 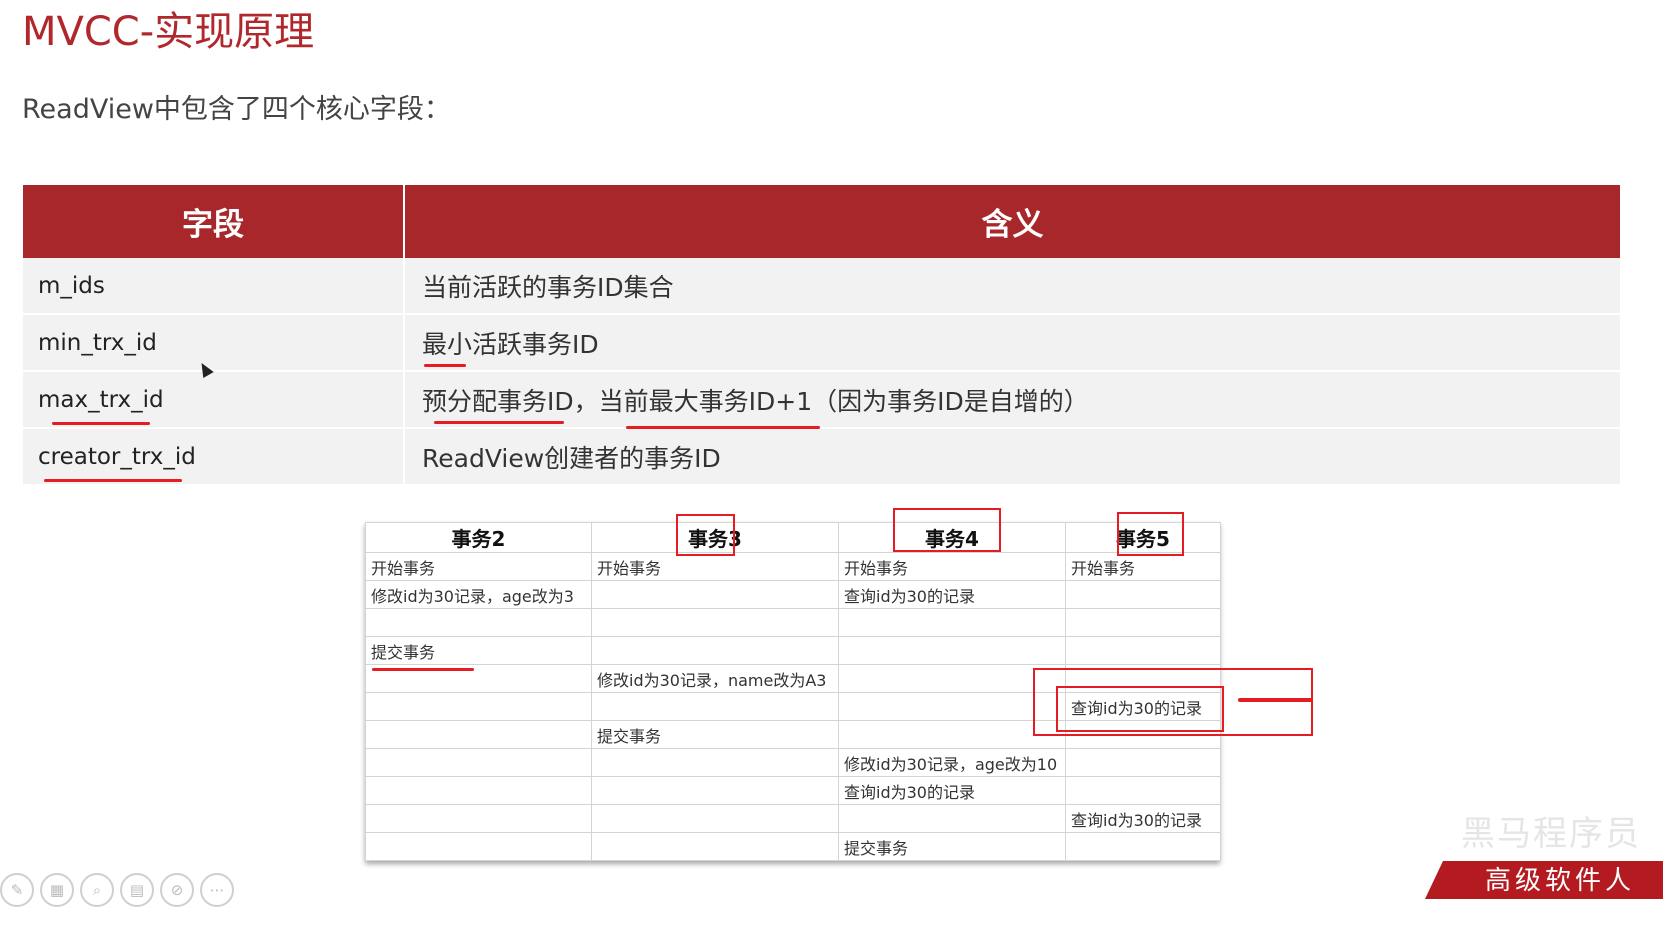 I want to click on slide-subtitle: ReadView中包含了四个核心字段：, so click(x=236, y=109).